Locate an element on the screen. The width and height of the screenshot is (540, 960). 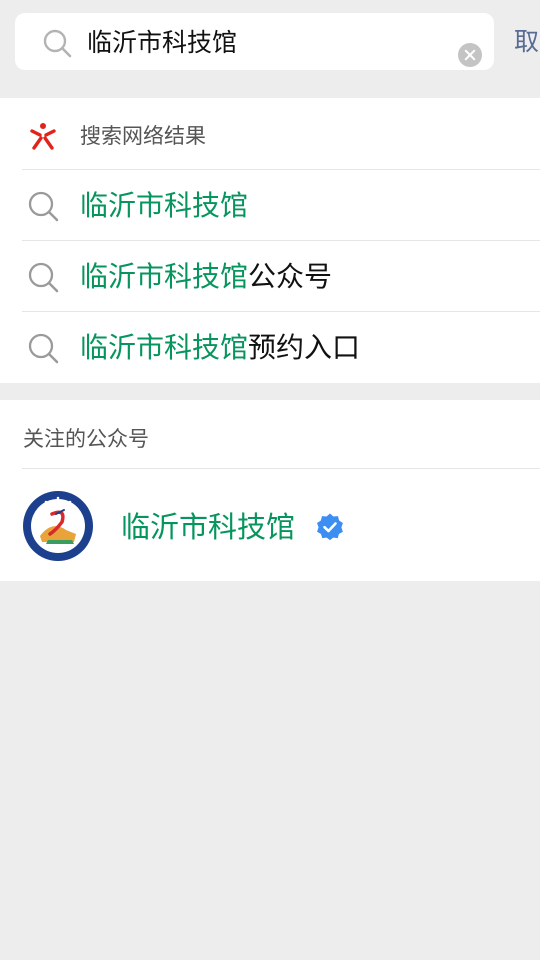
verified-badge-icon is located at coordinates (330, 527).